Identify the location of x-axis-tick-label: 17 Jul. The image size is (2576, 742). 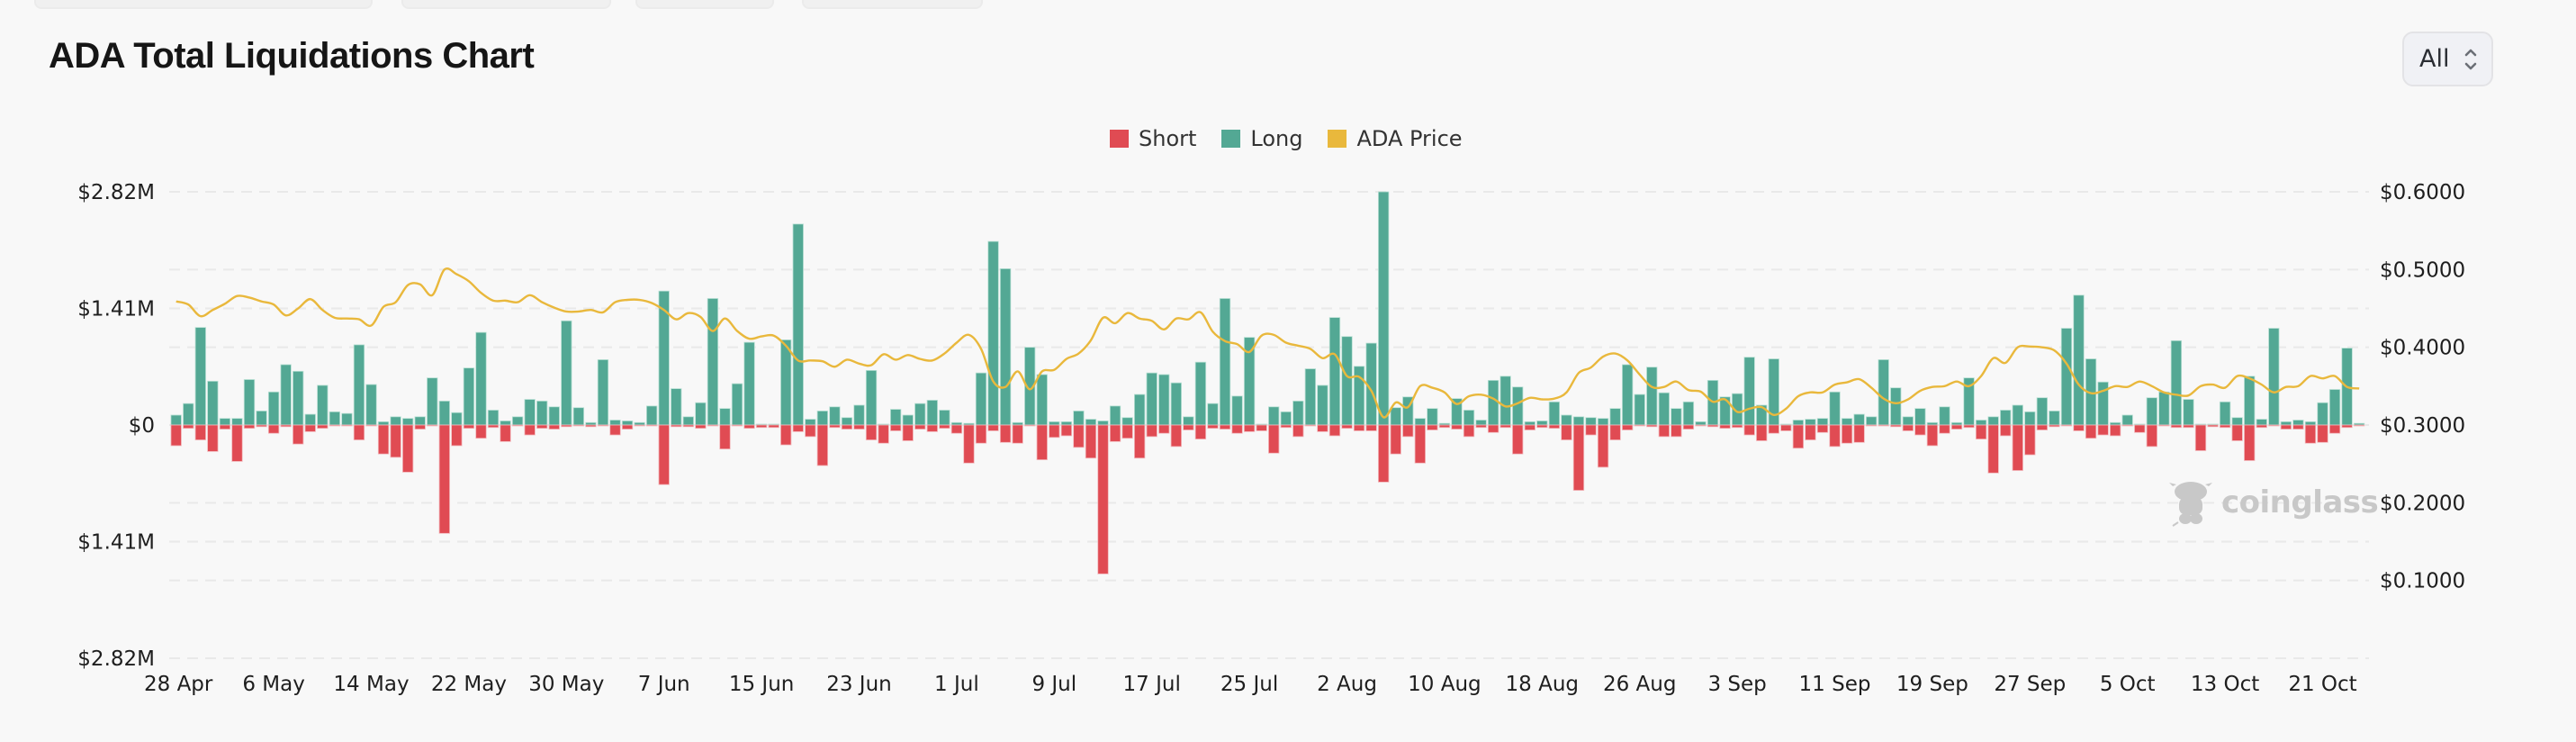
(1152, 685).